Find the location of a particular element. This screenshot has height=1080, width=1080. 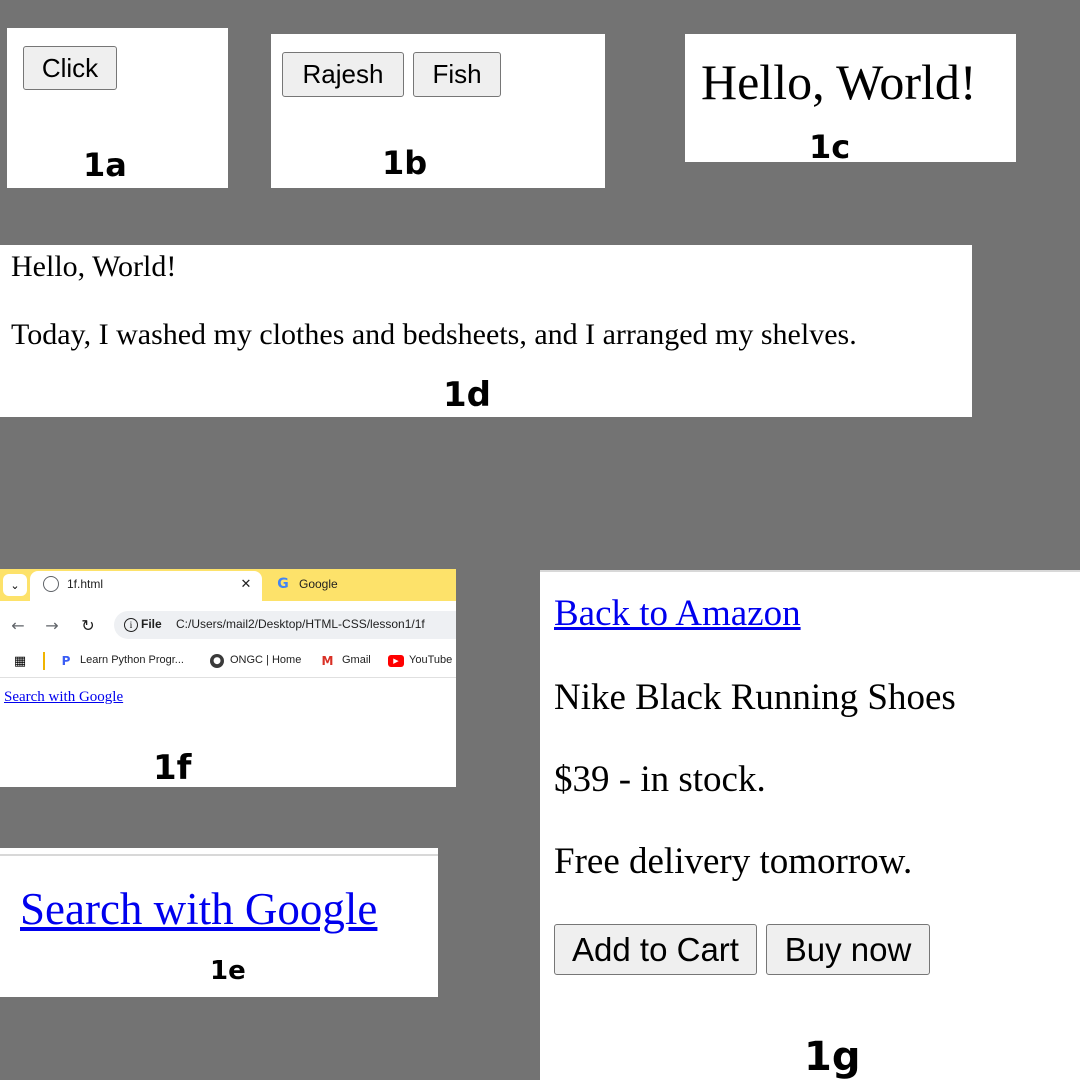

panel-tag-1g: 1g is located at coordinates (832, 1057).